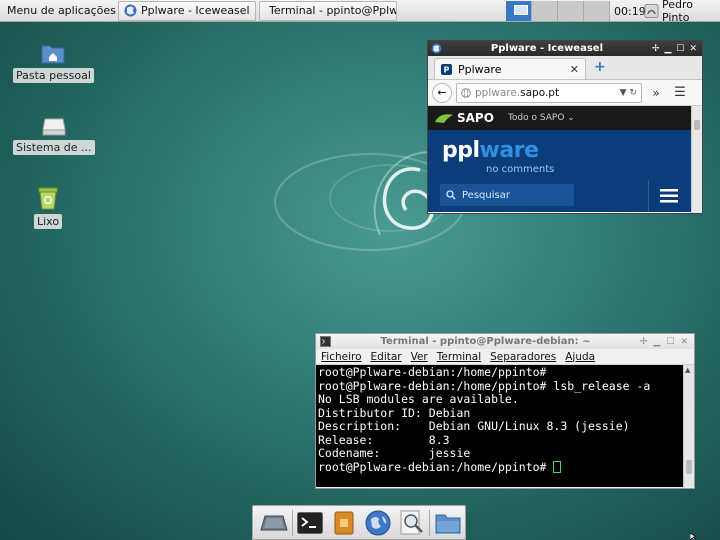 Image resolution: width=720 pixels, height=540 pixels. I want to click on site-search-input: Pesquisar, so click(507, 195).